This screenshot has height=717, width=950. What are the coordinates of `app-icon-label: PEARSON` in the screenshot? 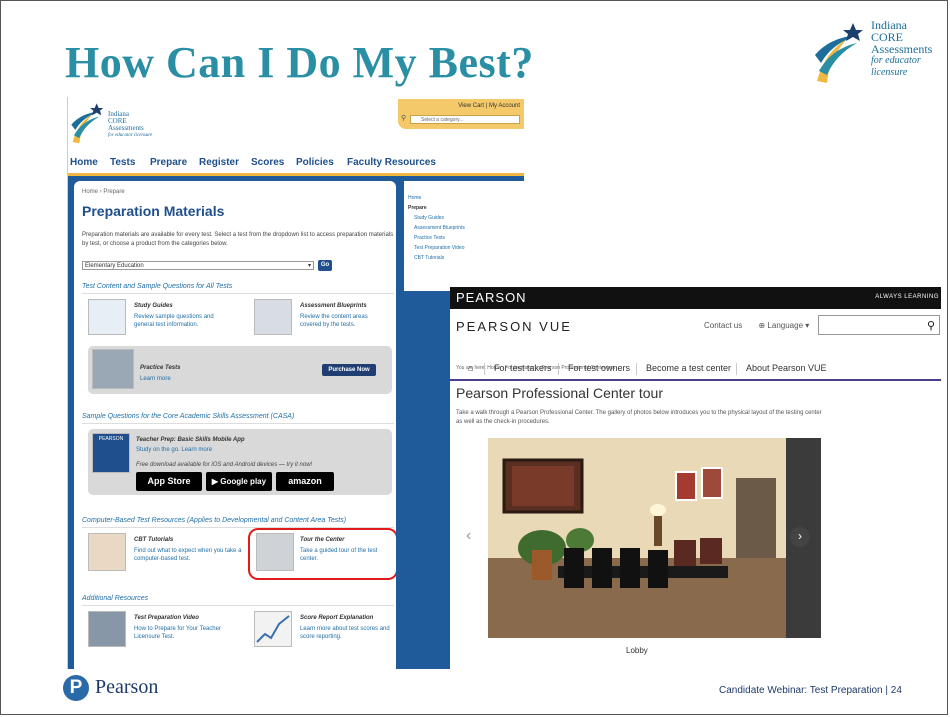 It's located at (111, 439).